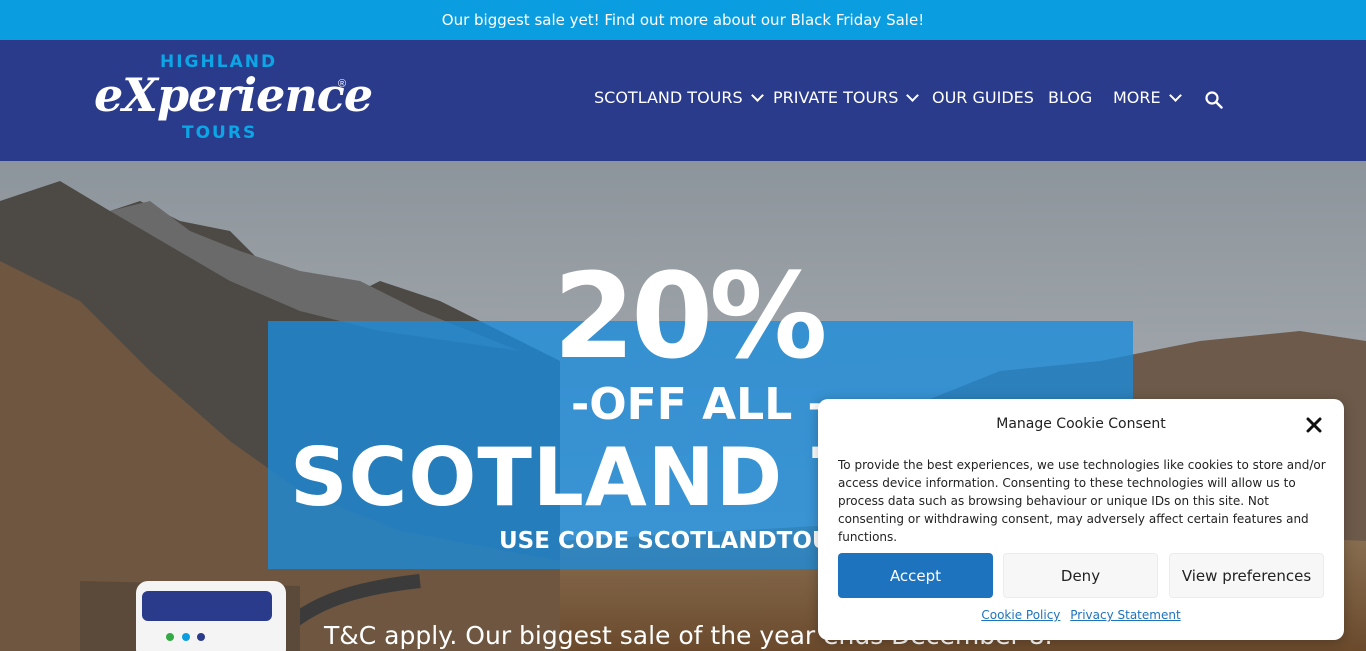  Describe the element at coordinates (836, 97) in the screenshot. I see `nav-item-label: PRIVATE TOURS` at that location.